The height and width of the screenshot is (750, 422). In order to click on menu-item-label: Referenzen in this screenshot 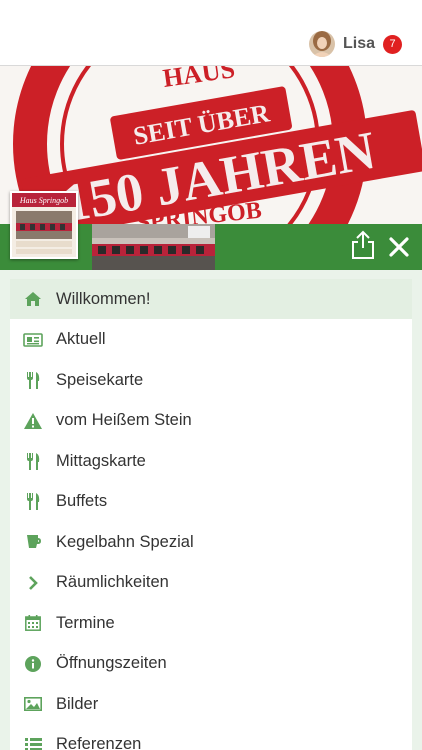, I will do `click(99, 742)`.